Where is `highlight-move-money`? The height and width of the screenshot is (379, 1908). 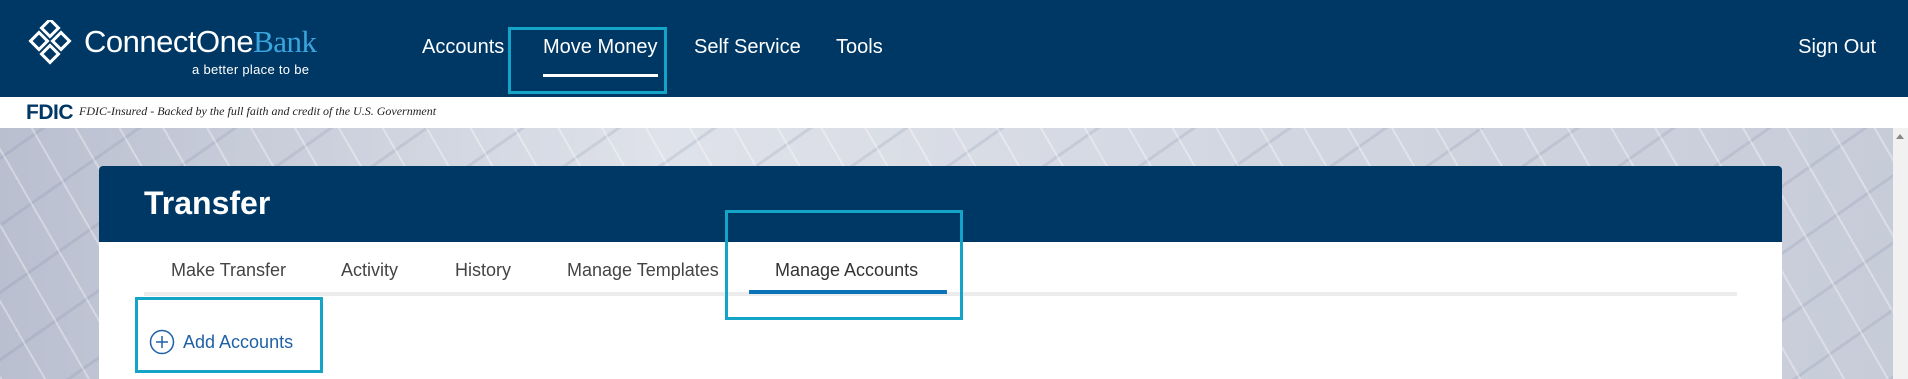
highlight-move-money is located at coordinates (587, 60).